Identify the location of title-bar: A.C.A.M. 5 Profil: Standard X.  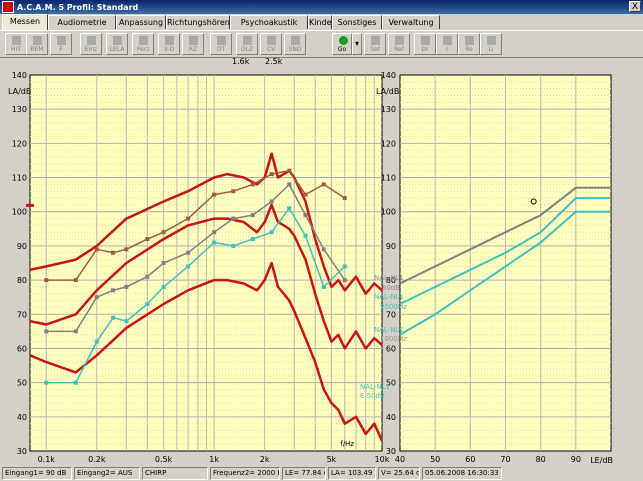
(321, 7).